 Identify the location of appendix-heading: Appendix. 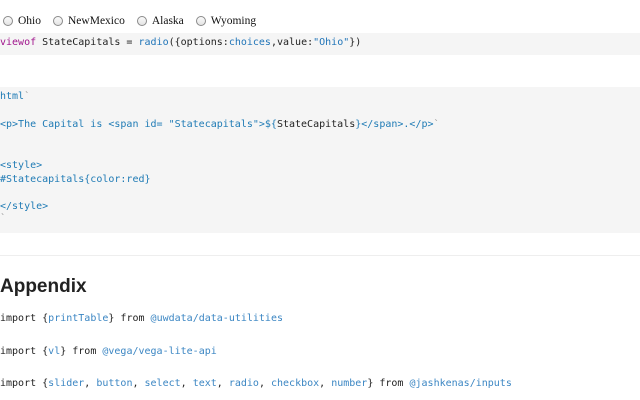
(43, 286).